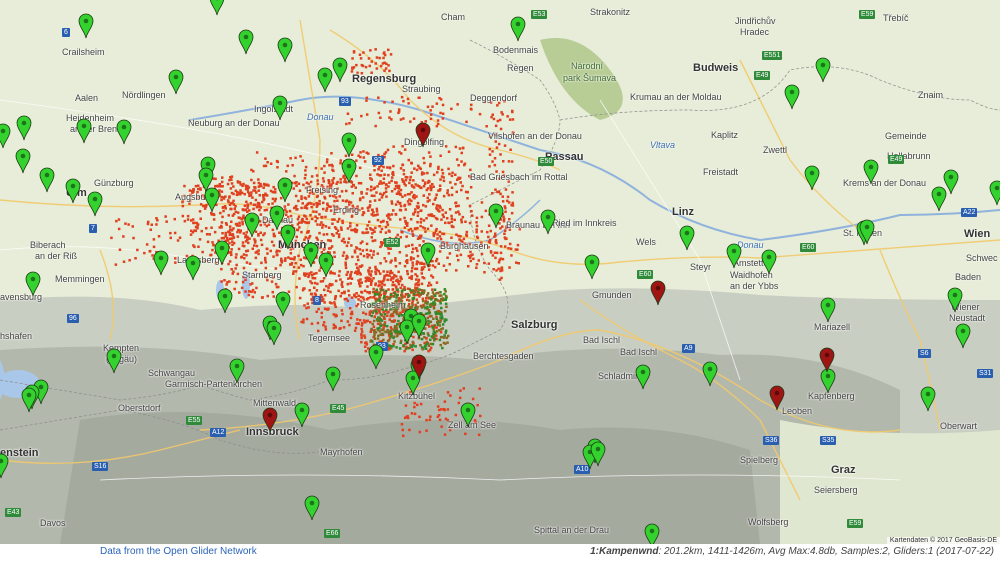 This screenshot has height=562, width=1000. I want to click on place-label: Spittal an der Drau, so click(572, 530).